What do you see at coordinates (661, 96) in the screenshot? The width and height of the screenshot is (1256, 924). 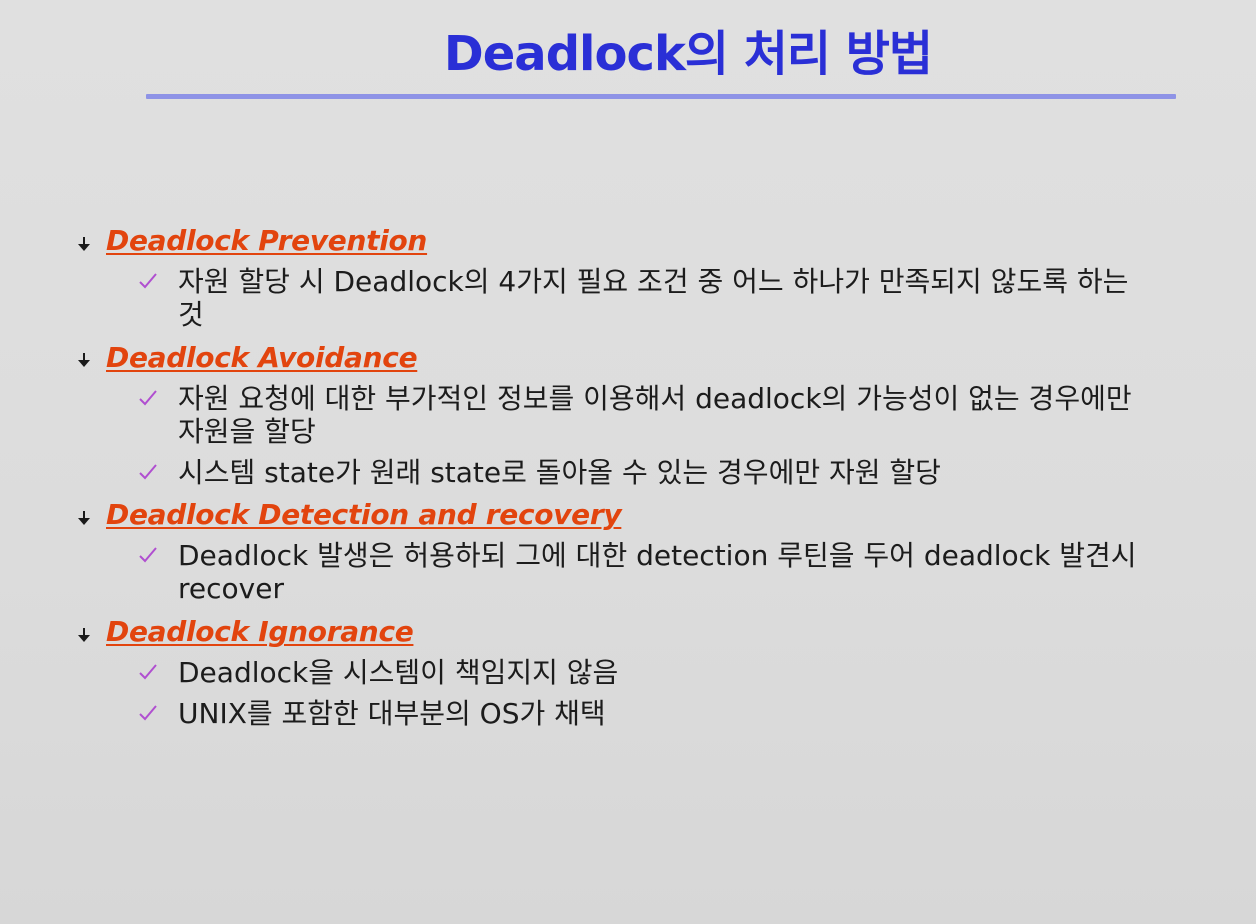 I see `title-underline-rule` at bounding box center [661, 96].